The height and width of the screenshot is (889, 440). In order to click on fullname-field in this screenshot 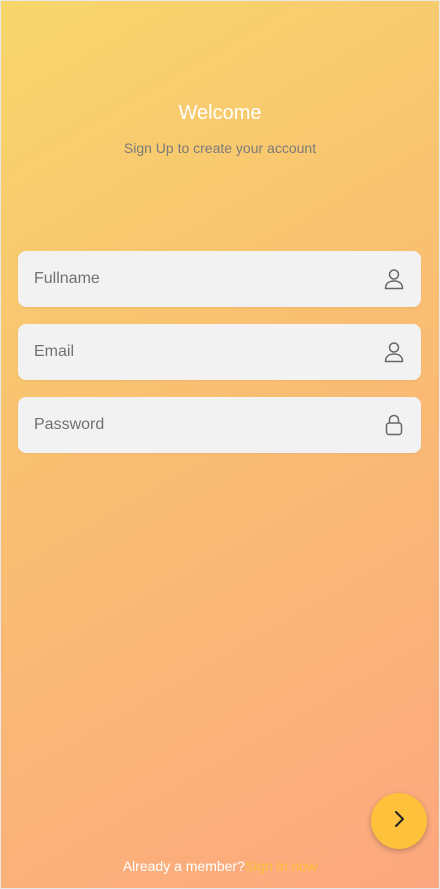, I will do `click(219, 279)`.